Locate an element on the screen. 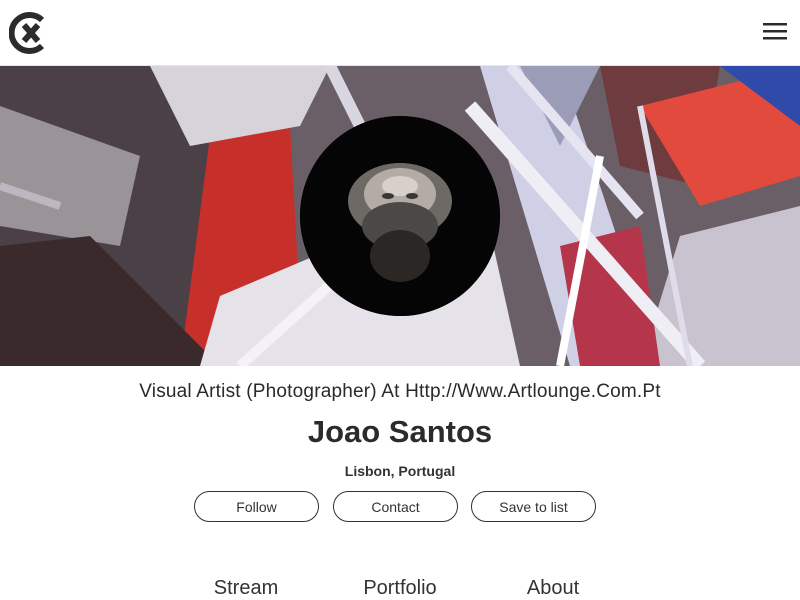  profile-avatar is located at coordinates (400, 216).